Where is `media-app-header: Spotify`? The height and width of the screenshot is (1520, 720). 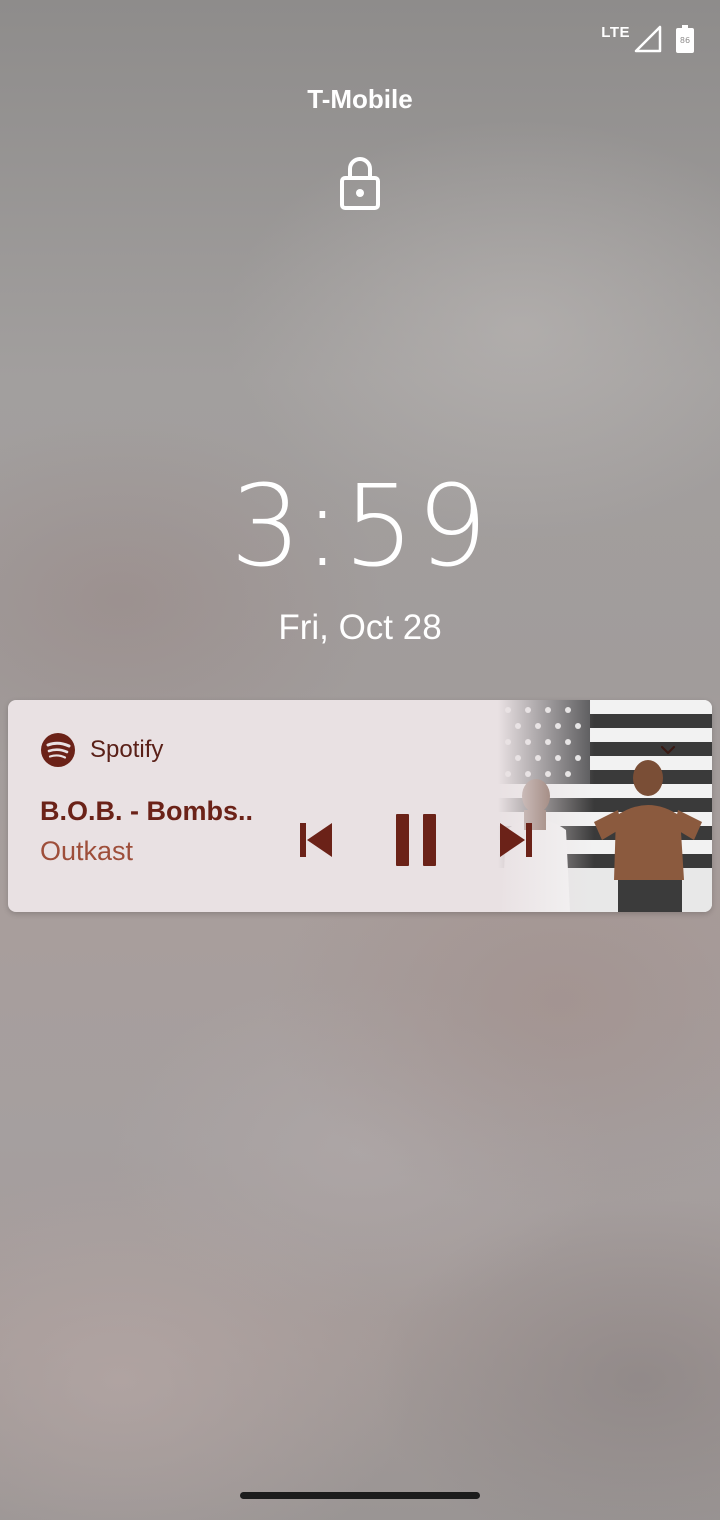 media-app-header: Spotify is located at coordinates (101, 750).